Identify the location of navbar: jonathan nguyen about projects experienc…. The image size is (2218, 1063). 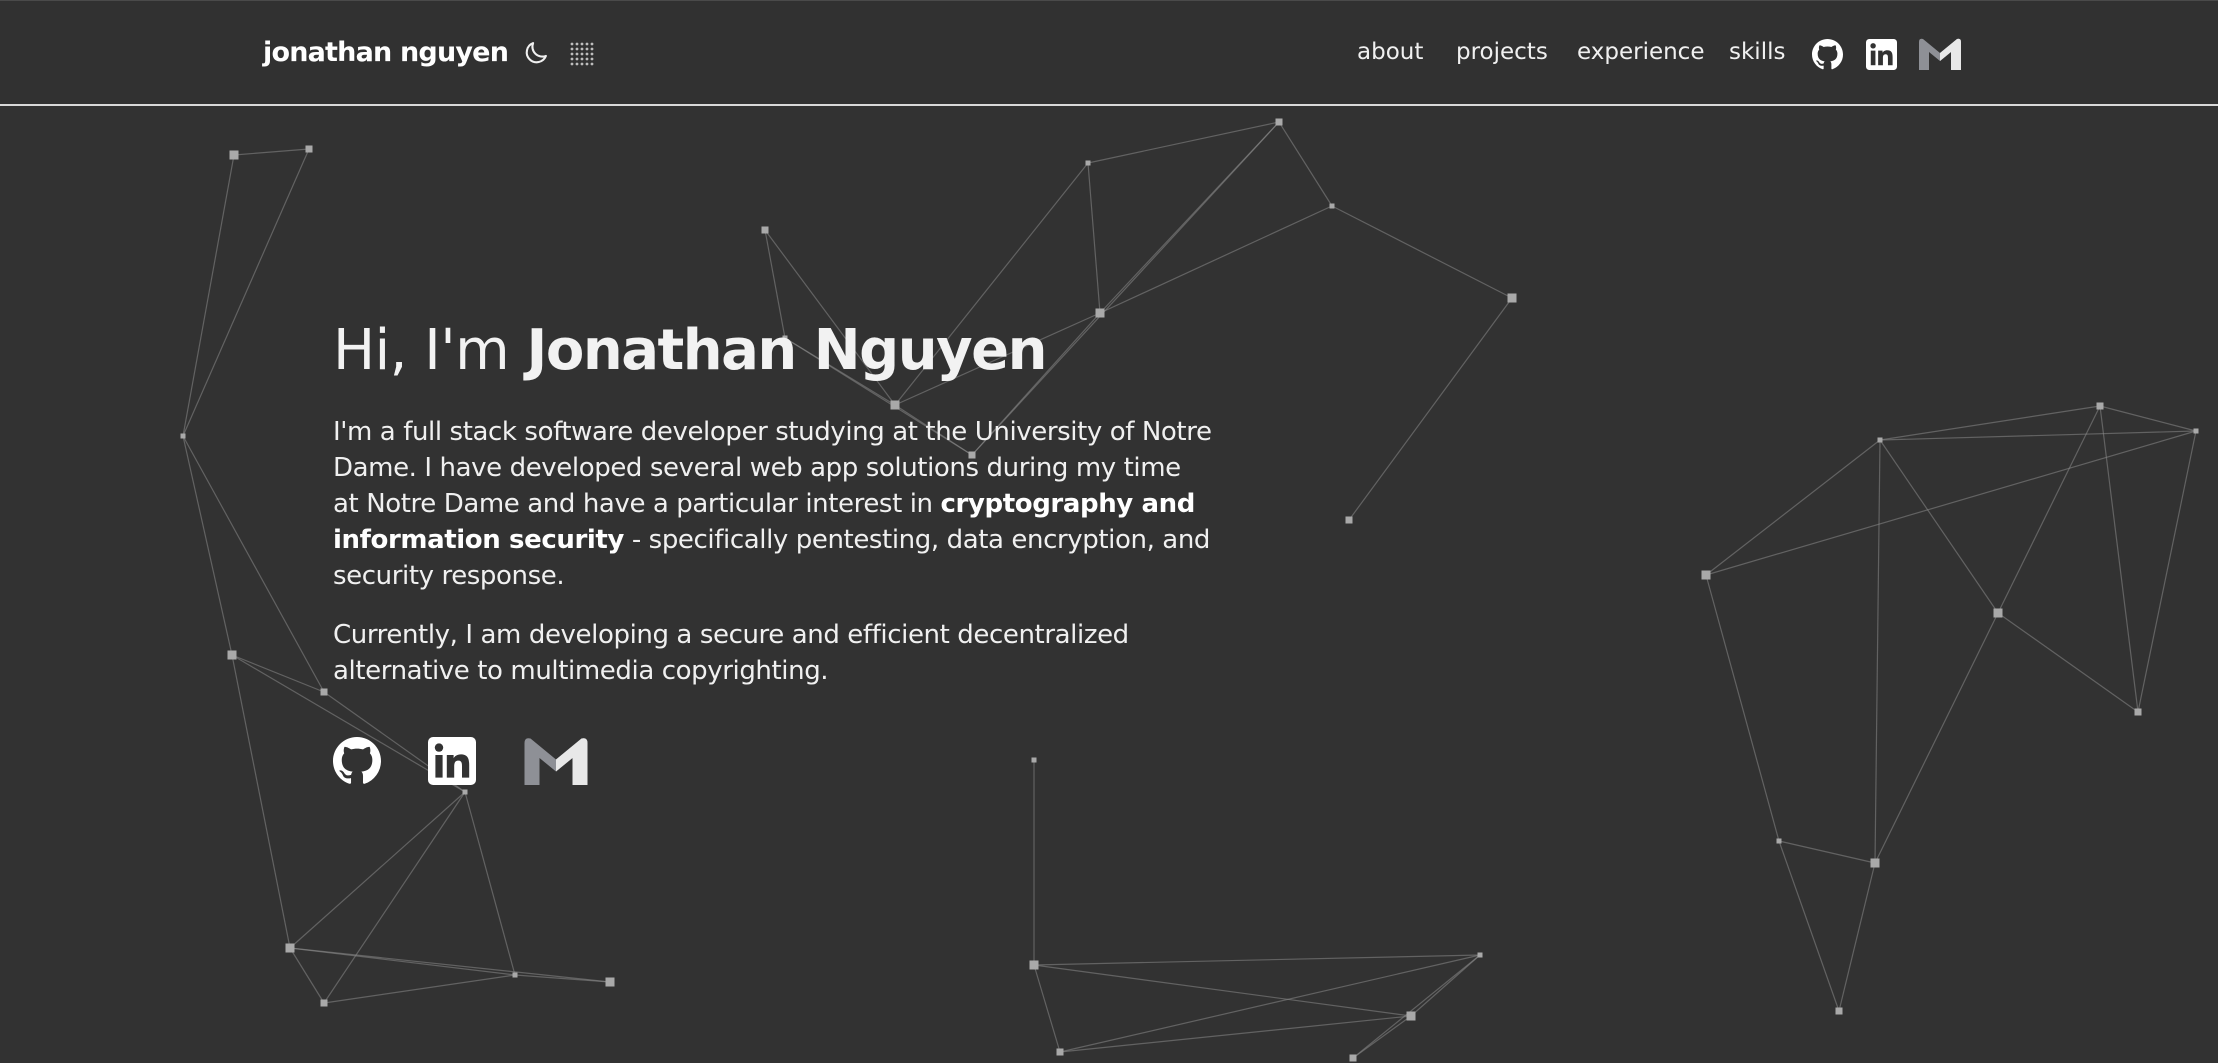
(1109, 53).